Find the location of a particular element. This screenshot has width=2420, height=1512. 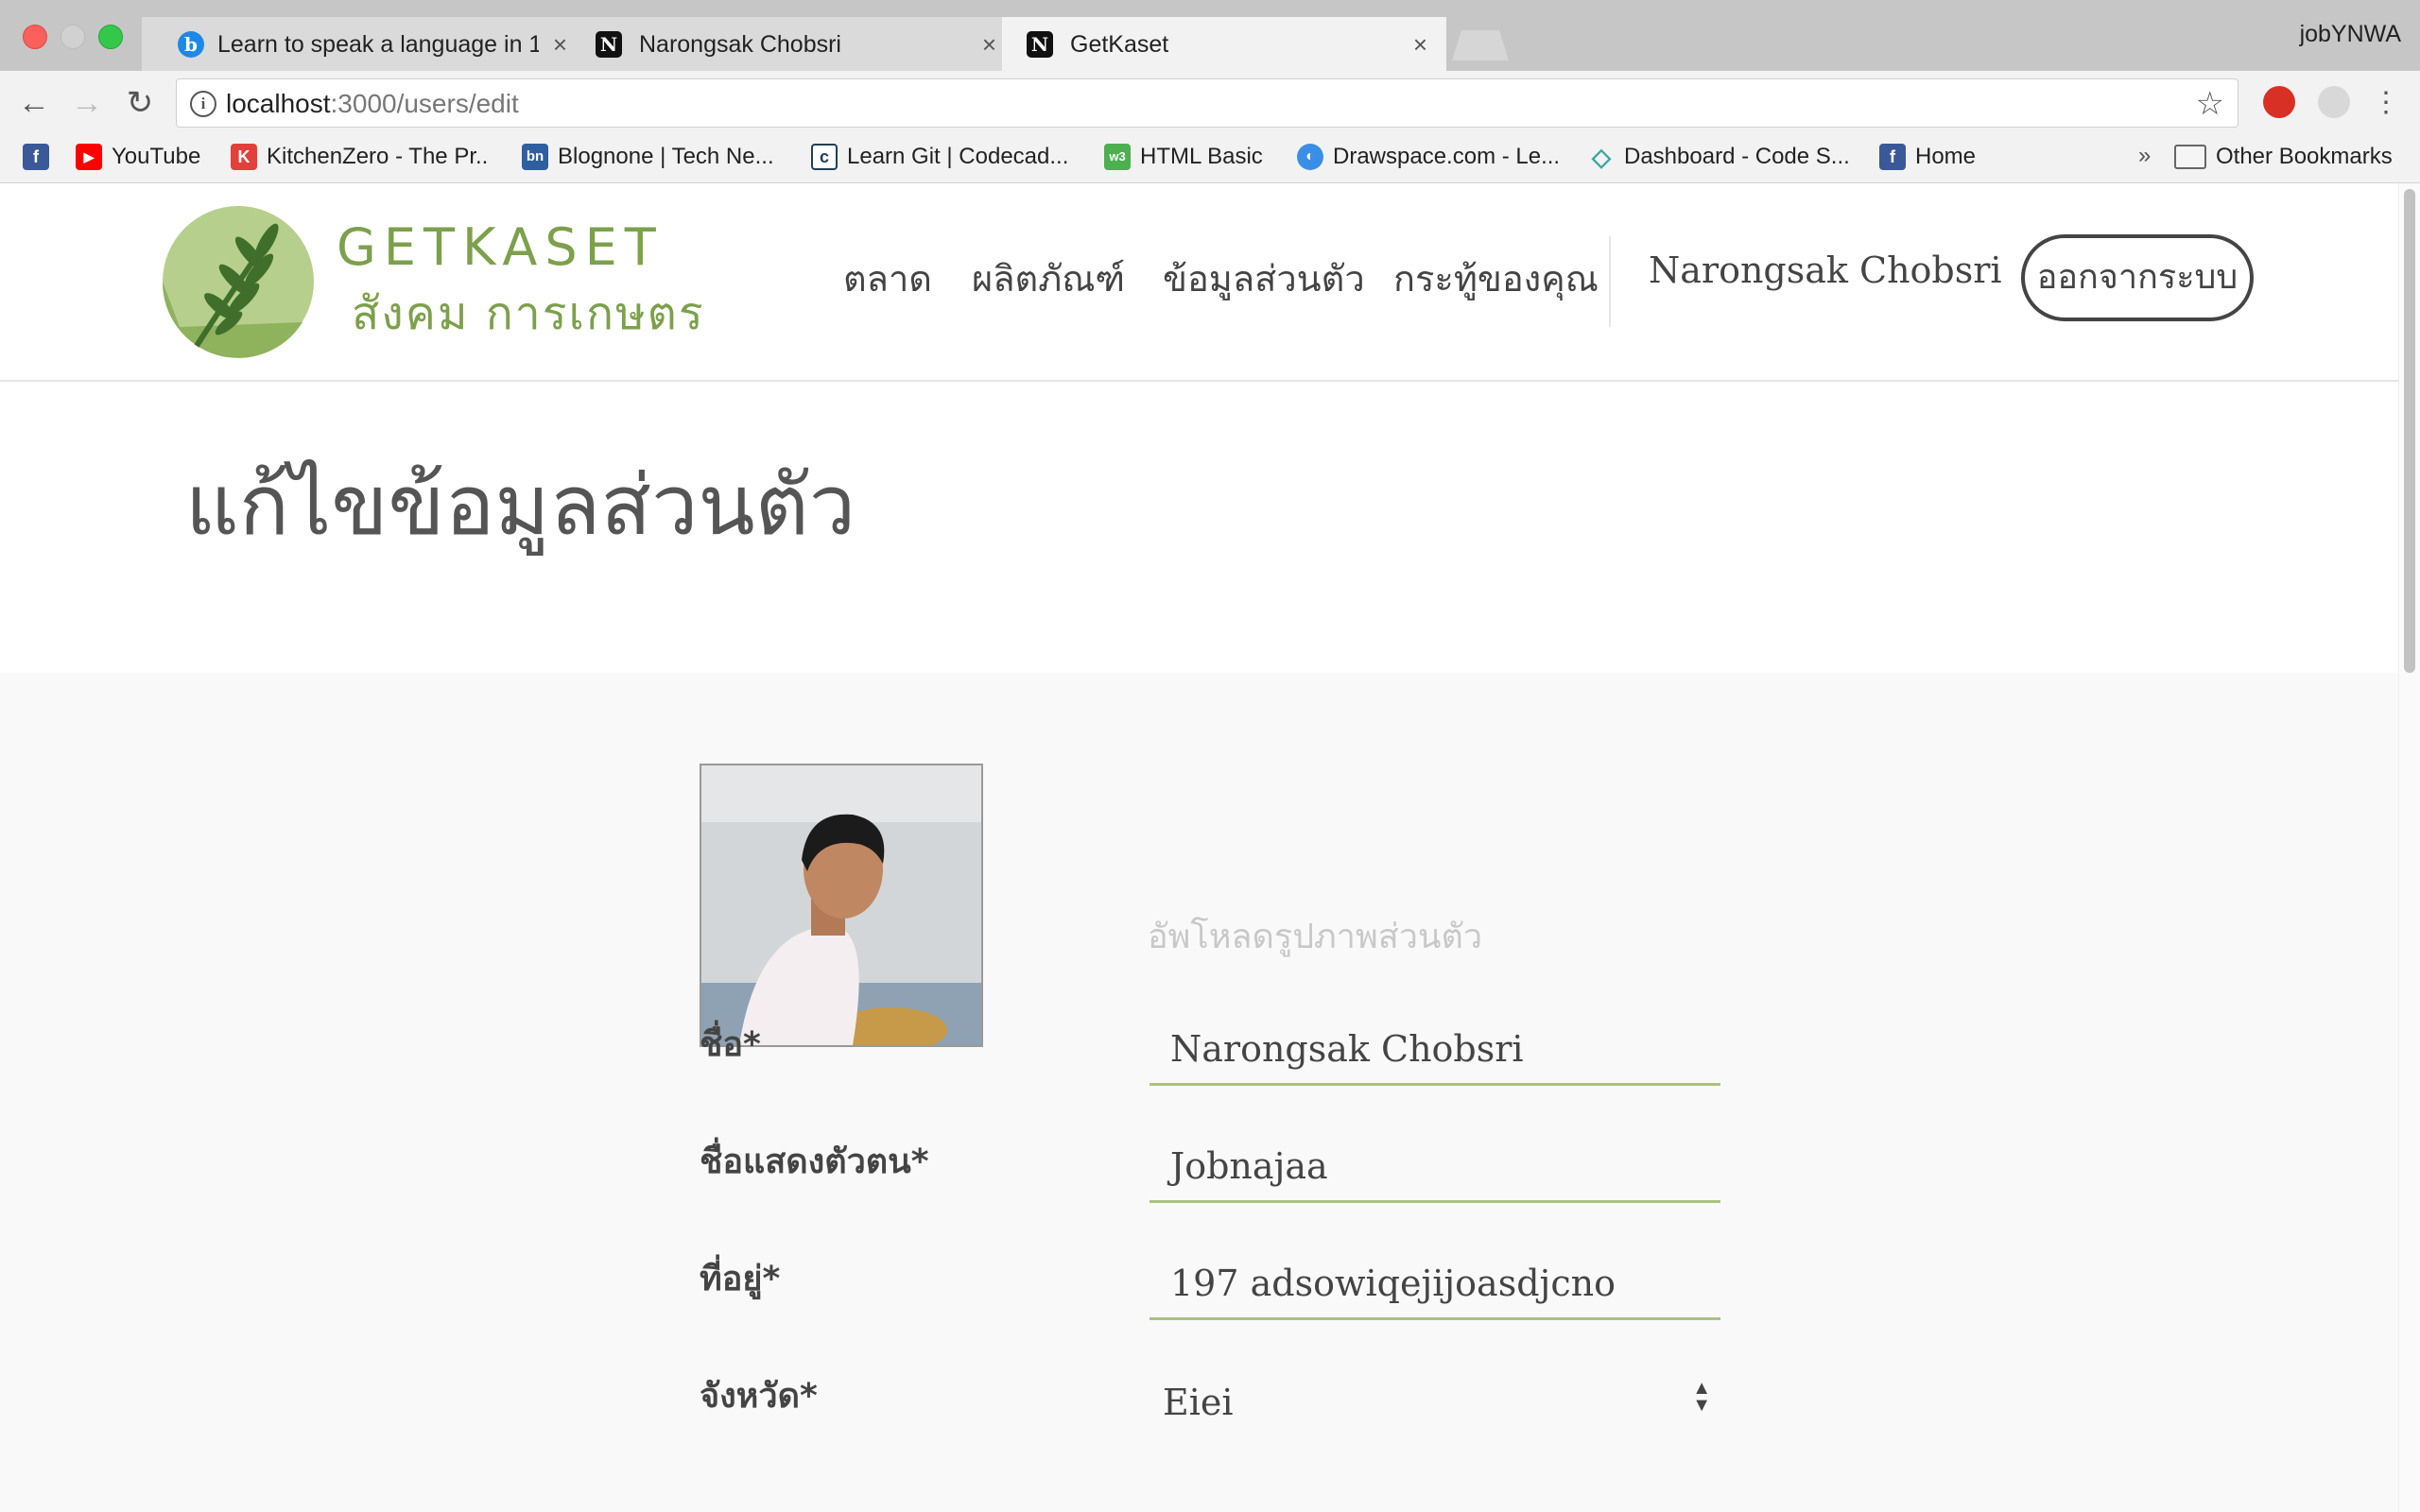

browser-toolbar: ← → ↻ i localhost:3000/users/edit ☆ ⋮ is located at coordinates (1210, 103).